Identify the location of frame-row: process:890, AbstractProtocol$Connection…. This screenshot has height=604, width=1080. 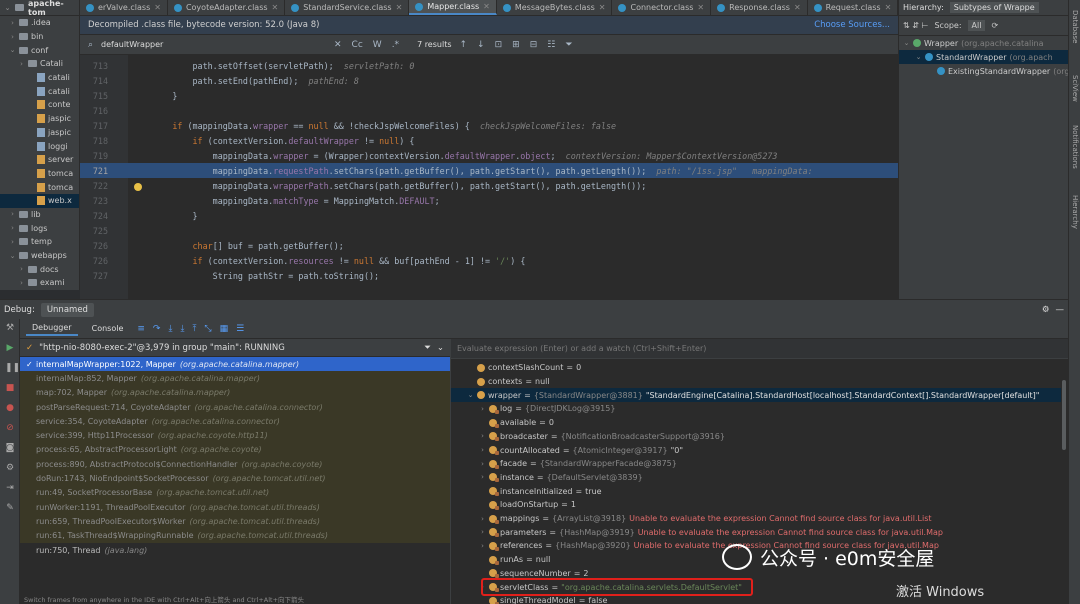
(235, 464).